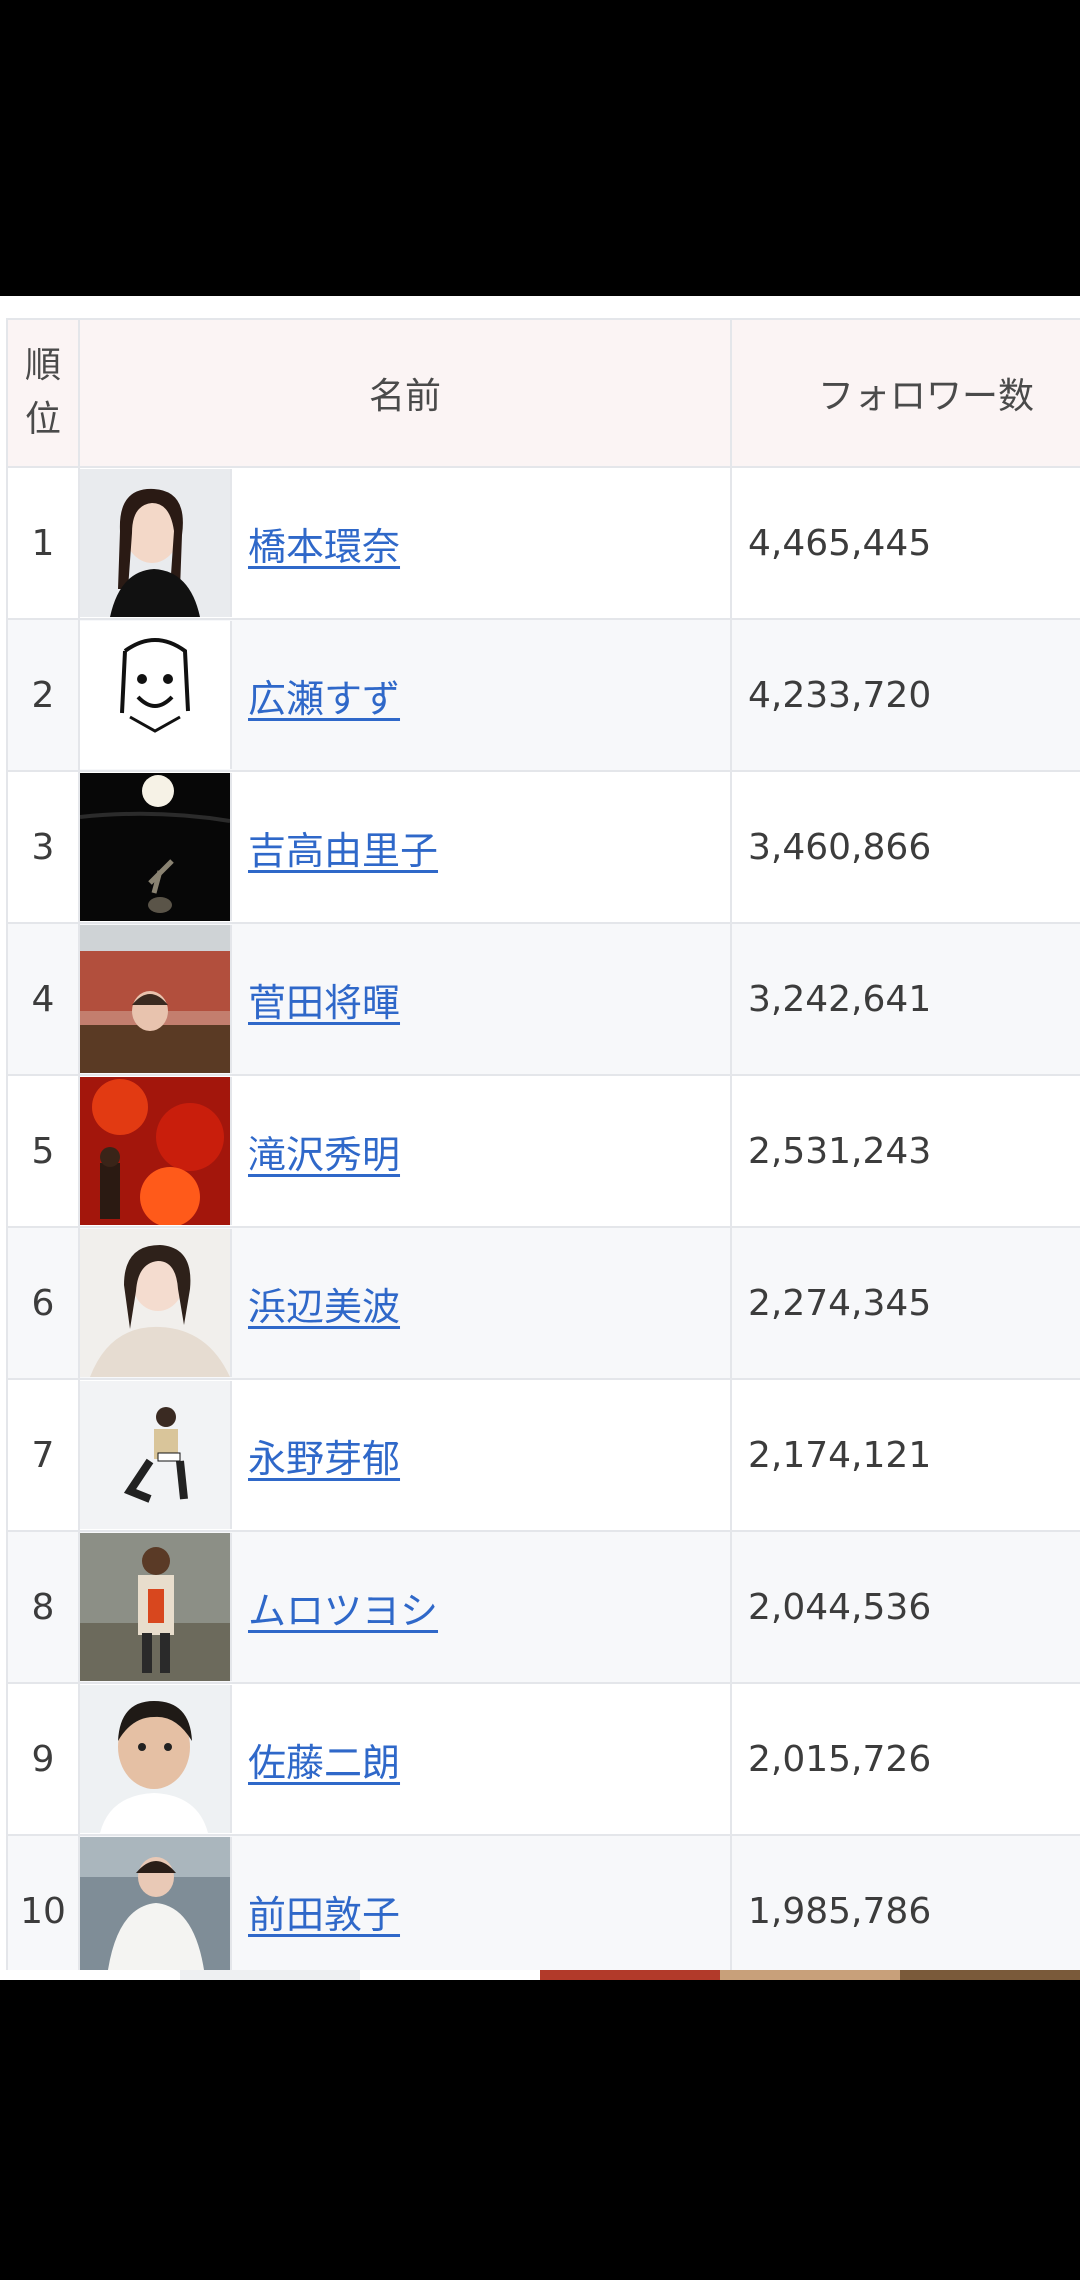  Describe the element at coordinates (156, 1151) in the screenshot. I see `fire-photo-icon` at that location.